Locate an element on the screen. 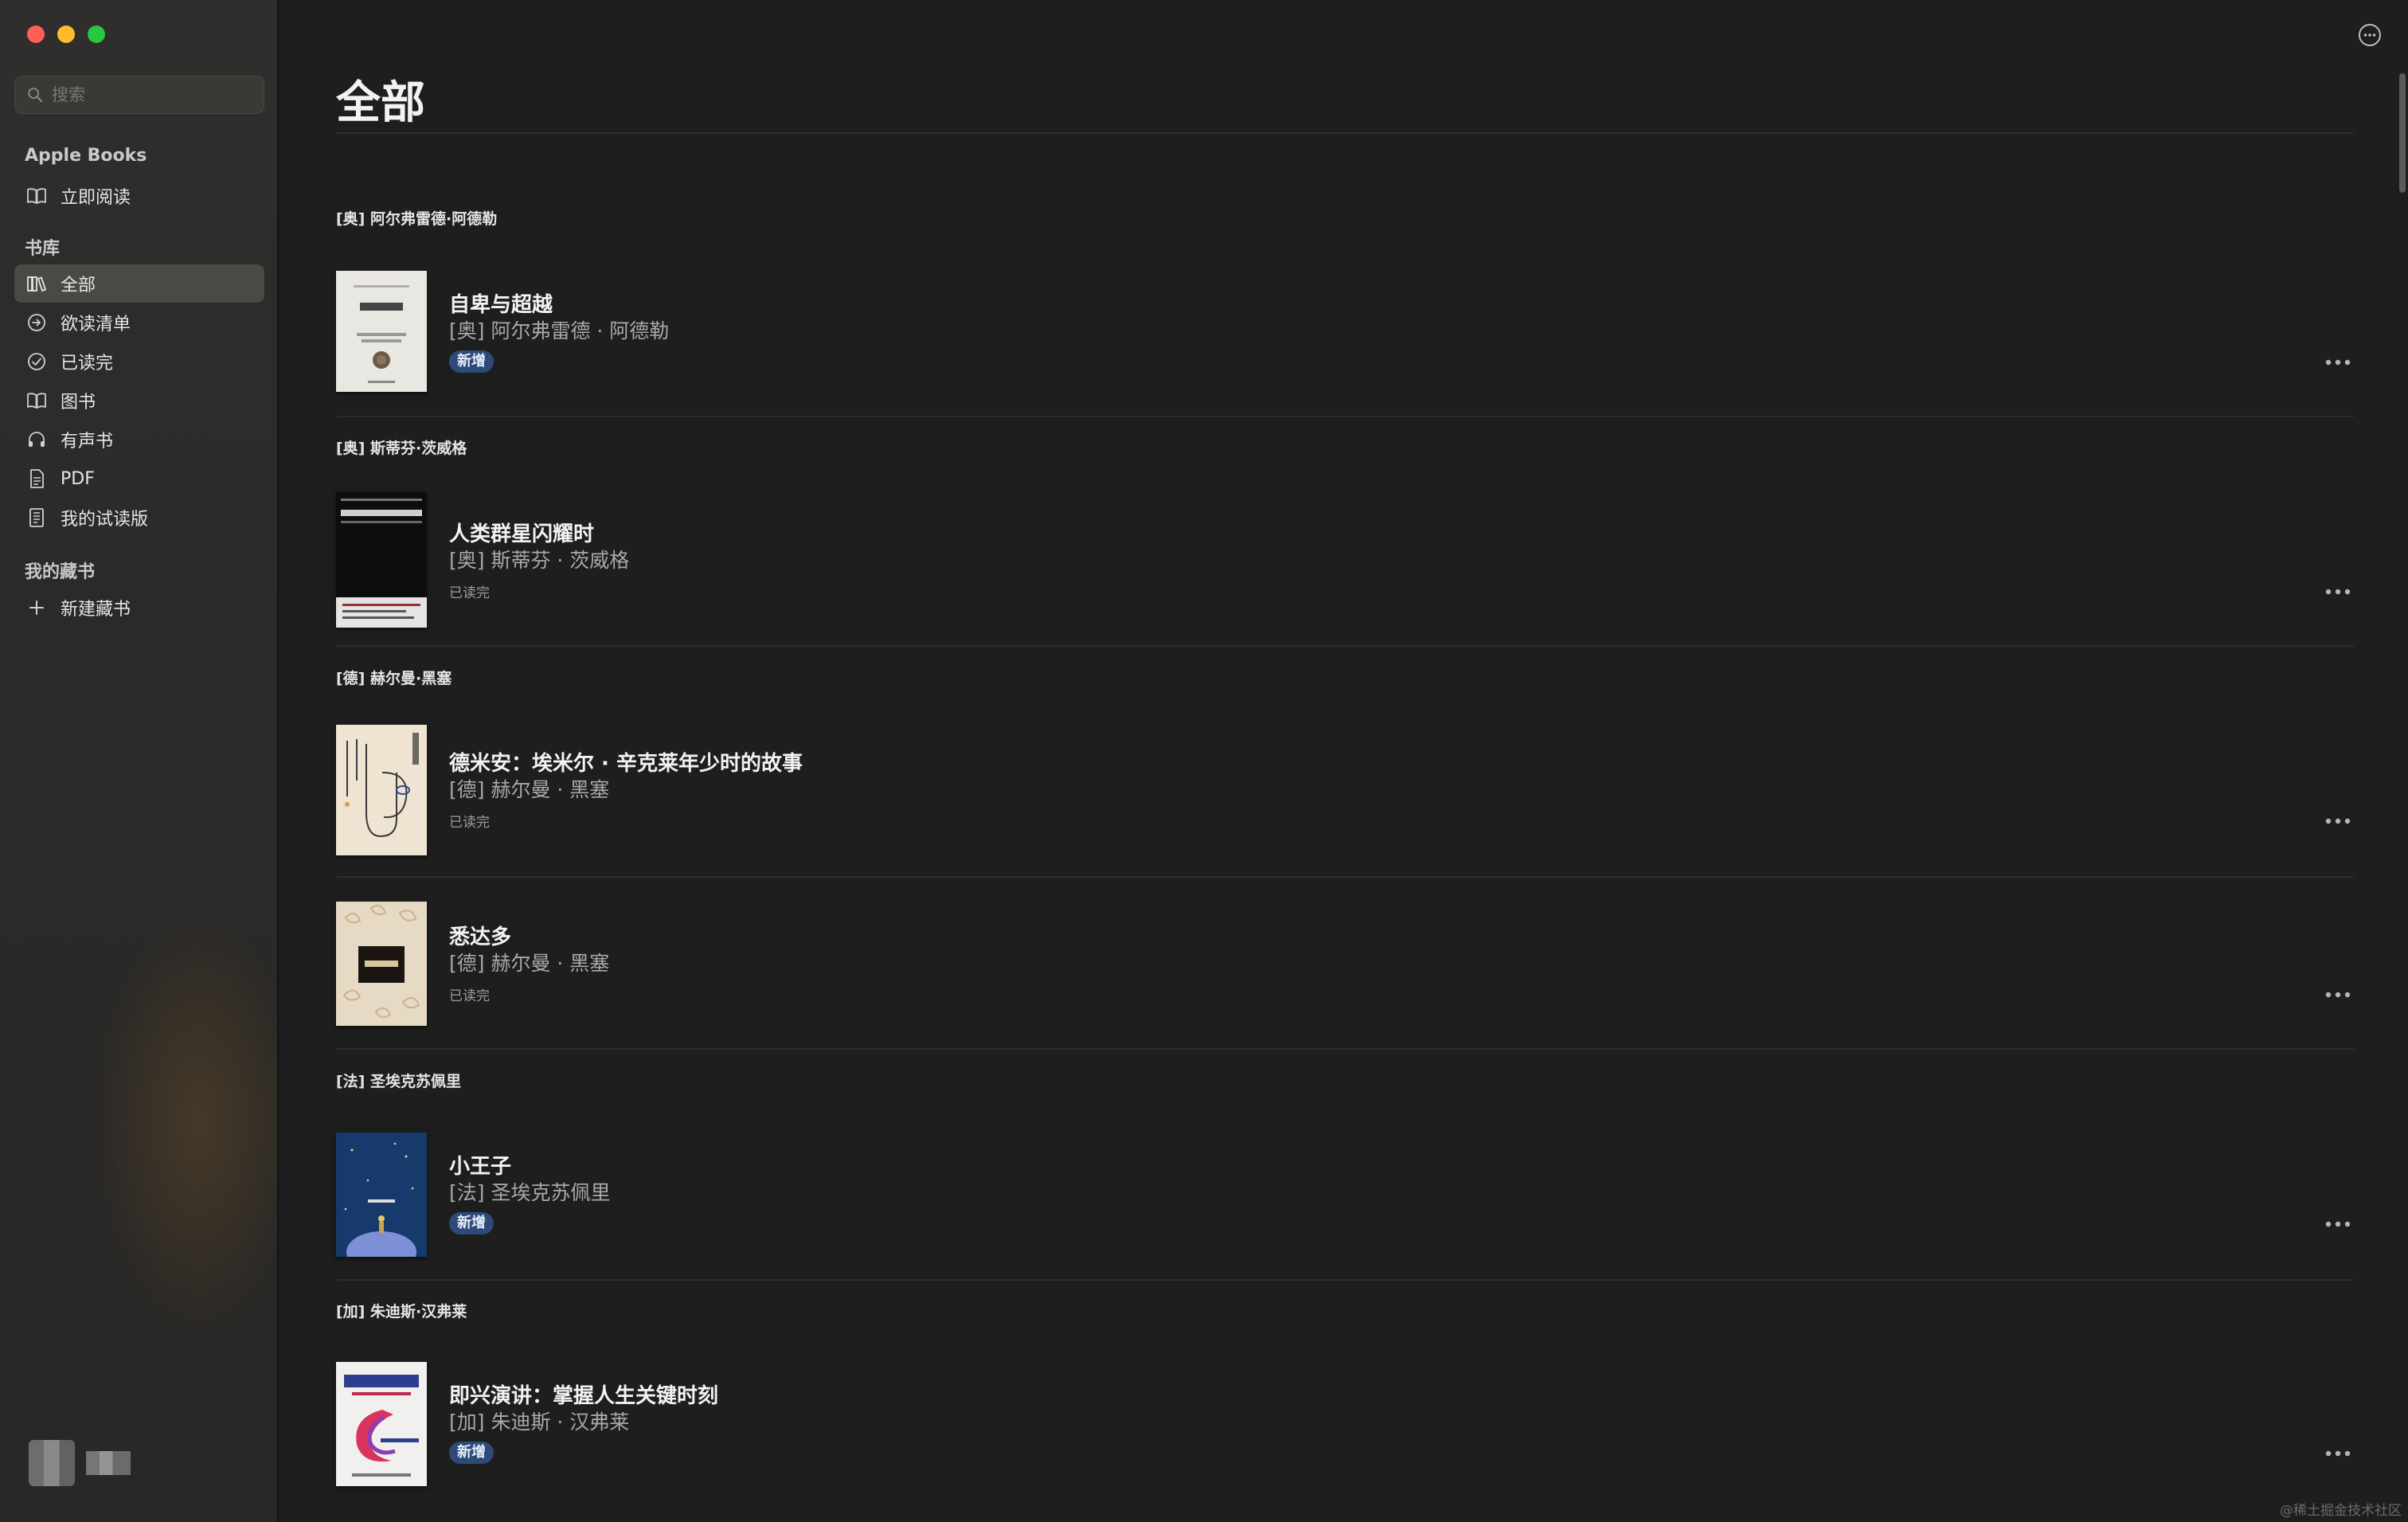 The height and width of the screenshot is (1522, 2408). search-input is located at coordinates (151, 95).